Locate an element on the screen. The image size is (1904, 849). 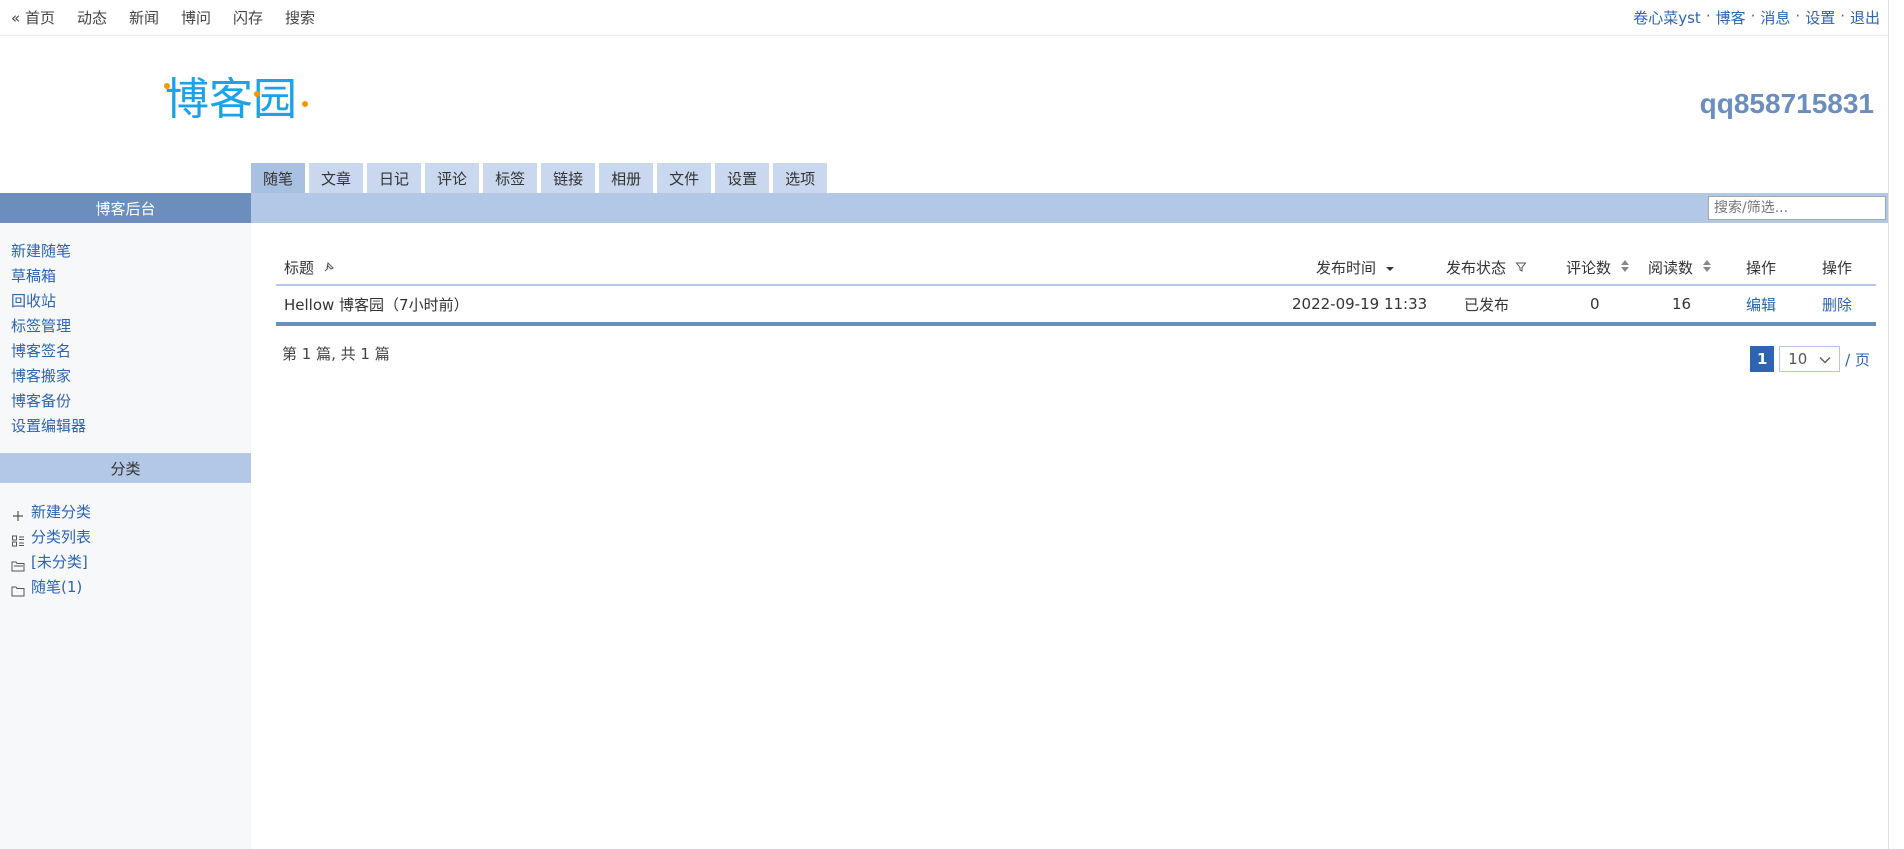
post-comment-count: 0 is located at coordinates (1595, 304).